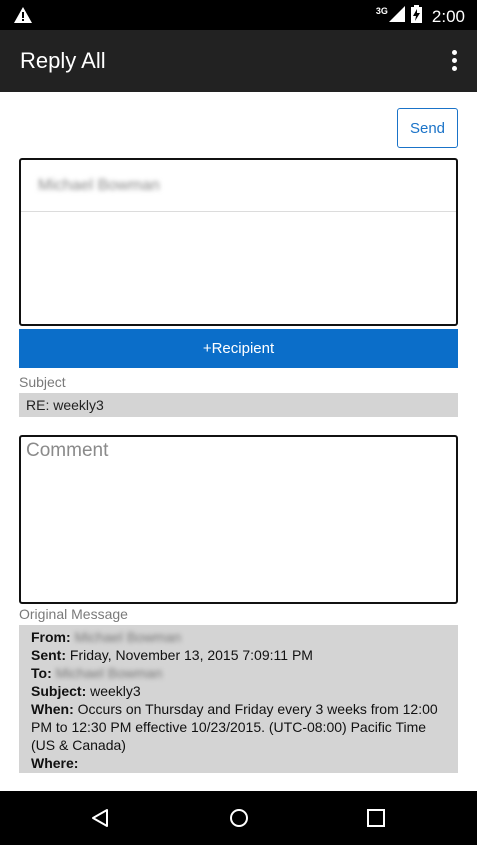 This screenshot has height=845, width=477. Describe the element at coordinates (109, 673) in the screenshot. I see `orig-to-value: Michael Bowman` at that location.